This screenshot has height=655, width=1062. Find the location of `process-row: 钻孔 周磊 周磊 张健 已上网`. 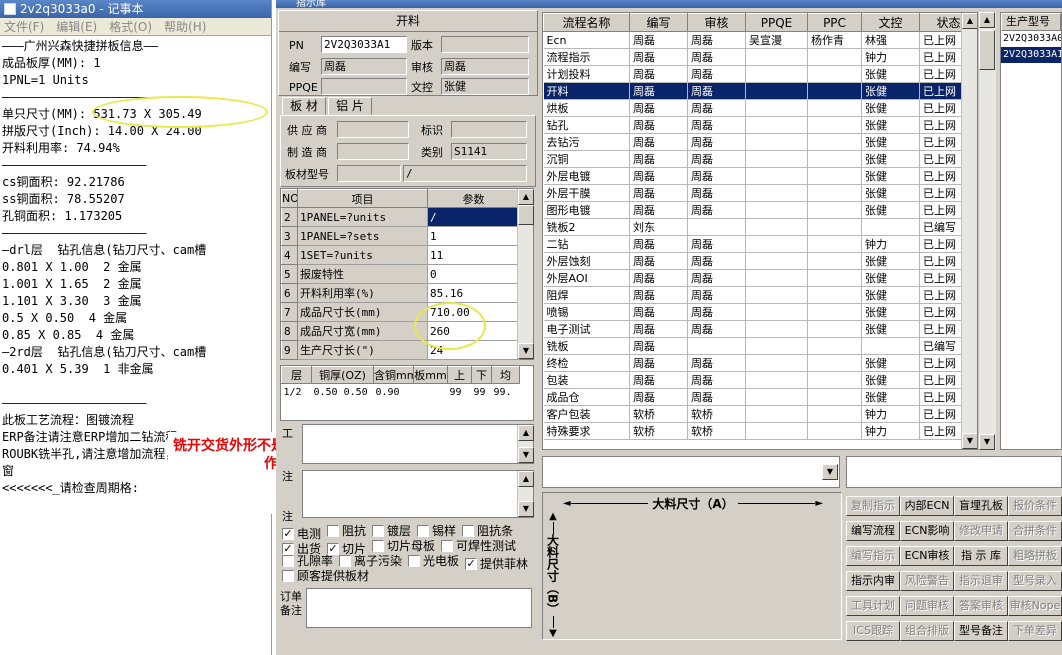

process-row: 钻孔 周磊 周磊 张健 已上网 is located at coordinates (760, 125).